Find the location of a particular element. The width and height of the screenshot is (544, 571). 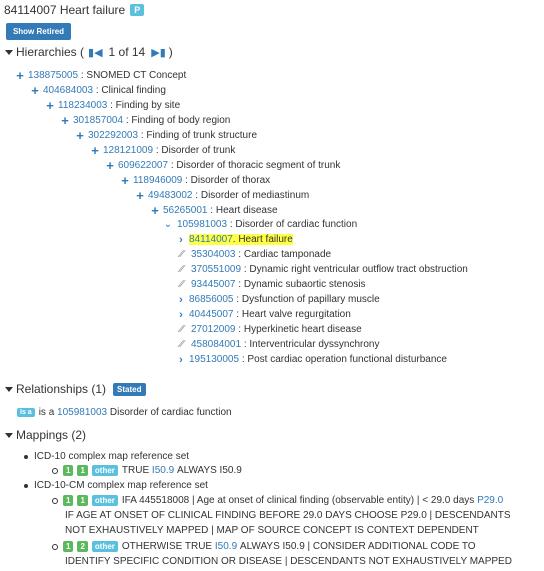

hierarchy-child-row: ∕∕ 93445007 : Dynamic subaortic stenosis is located at coordinates (271, 284).